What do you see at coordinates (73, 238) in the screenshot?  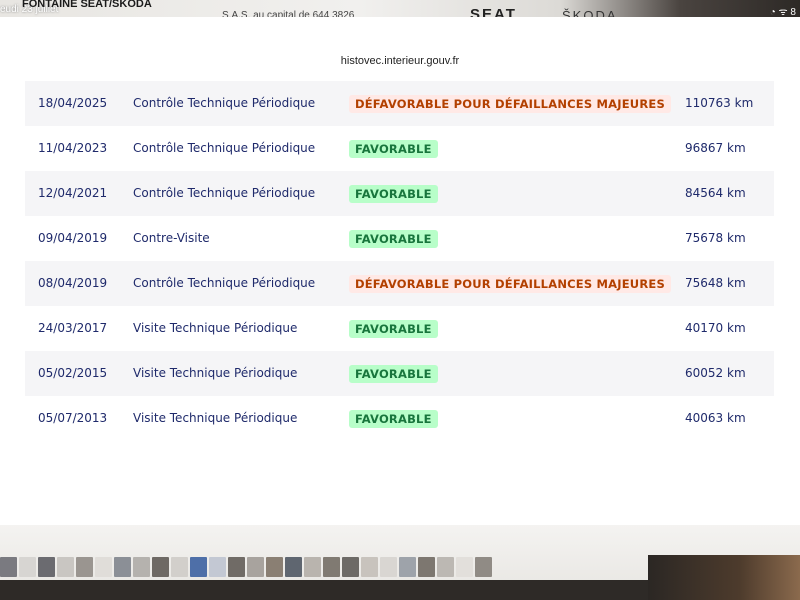 I see `inspection-date: 09/04/2019` at bounding box center [73, 238].